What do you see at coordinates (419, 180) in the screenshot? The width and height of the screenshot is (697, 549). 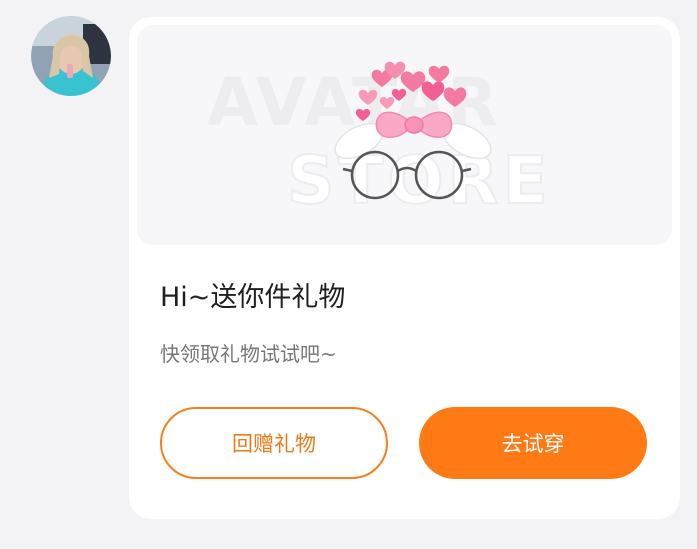 I see `watermark-store: STORE` at bounding box center [419, 180].